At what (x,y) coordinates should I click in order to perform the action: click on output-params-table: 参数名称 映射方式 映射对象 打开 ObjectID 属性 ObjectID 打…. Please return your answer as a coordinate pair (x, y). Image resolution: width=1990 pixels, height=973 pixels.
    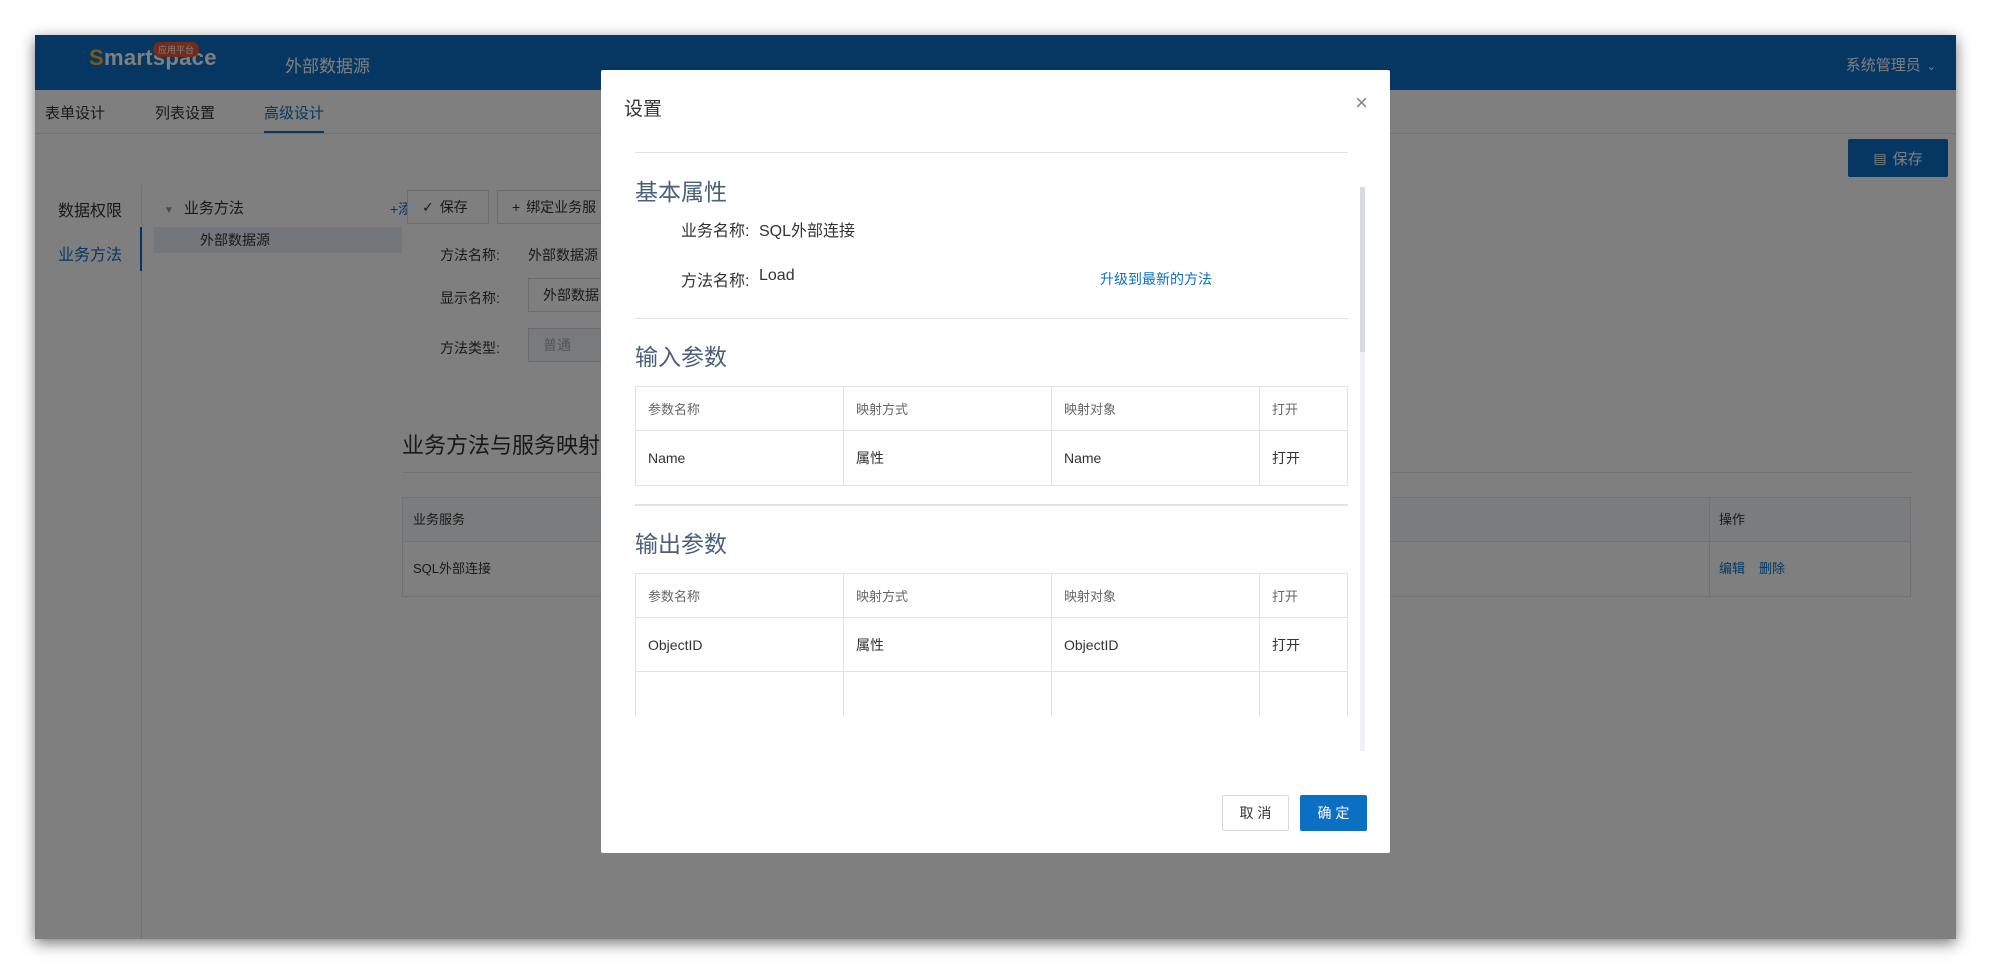
    Looking at the image, I should click on (991, 645).